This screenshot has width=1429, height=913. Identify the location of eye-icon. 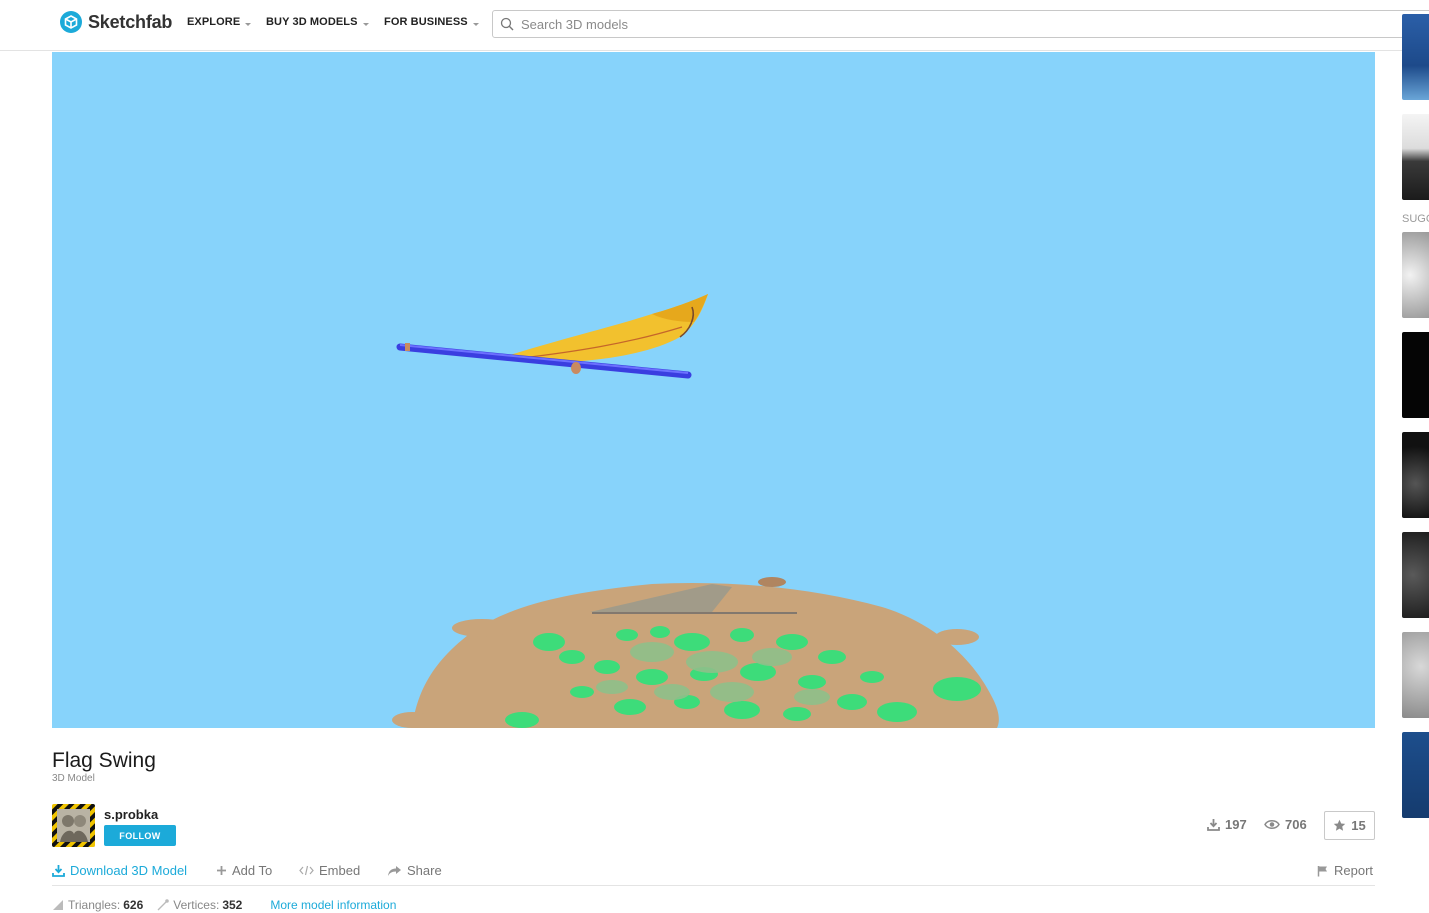
(1272, 824).